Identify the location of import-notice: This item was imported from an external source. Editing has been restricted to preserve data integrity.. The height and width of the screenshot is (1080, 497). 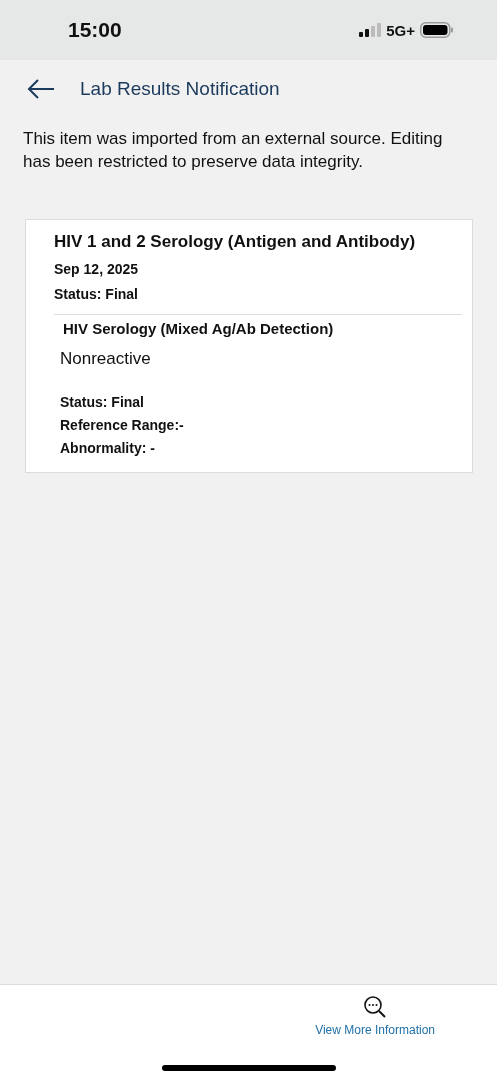
(233, 150).